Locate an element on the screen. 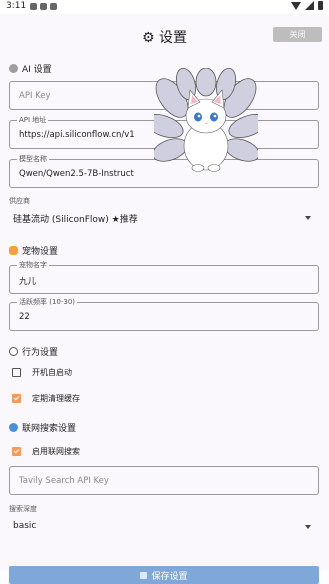 The image size is (329, 584). pet-name-field: 宠物名字 九儿 is located at coordinates (164, 277).